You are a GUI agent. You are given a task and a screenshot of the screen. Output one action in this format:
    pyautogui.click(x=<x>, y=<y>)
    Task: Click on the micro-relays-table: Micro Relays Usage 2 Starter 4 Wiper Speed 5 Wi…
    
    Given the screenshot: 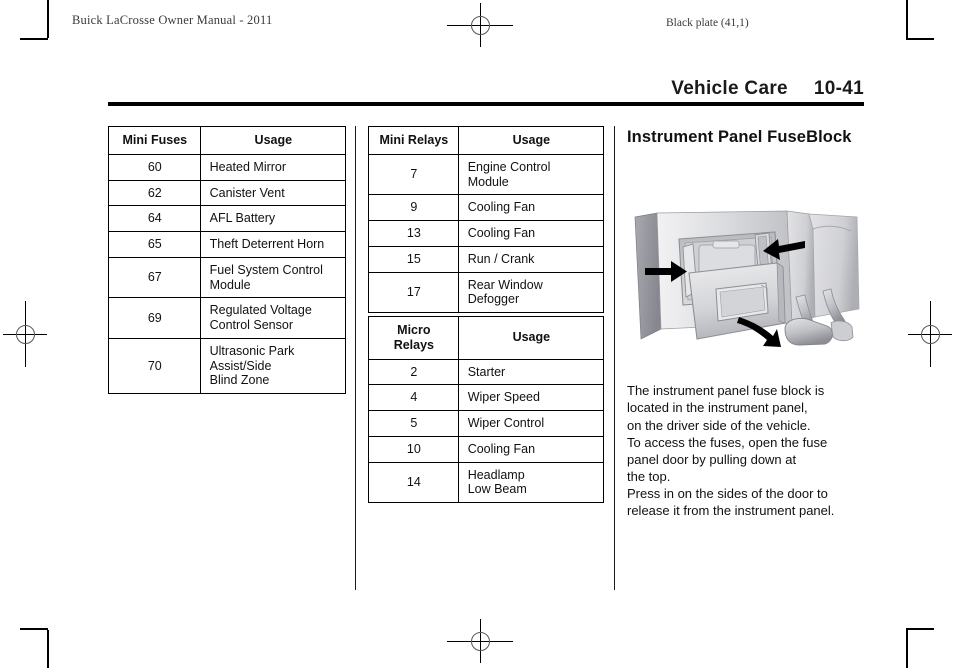 What is the action you would take?
    pyautogui.click(x=486, y=409)
    